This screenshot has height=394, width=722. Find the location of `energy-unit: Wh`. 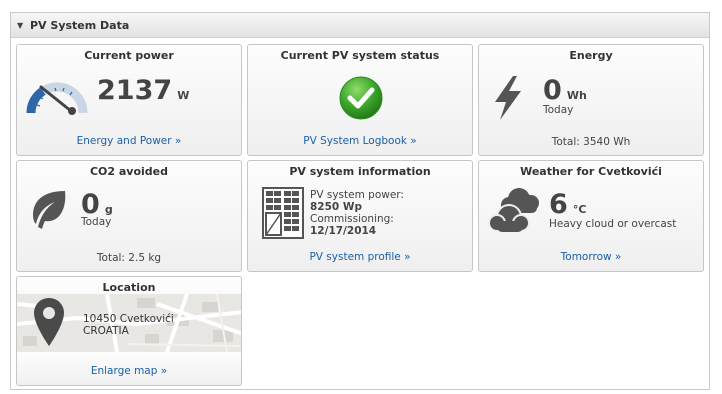

energy-unit: Wh is located at coordinates (576, 95).